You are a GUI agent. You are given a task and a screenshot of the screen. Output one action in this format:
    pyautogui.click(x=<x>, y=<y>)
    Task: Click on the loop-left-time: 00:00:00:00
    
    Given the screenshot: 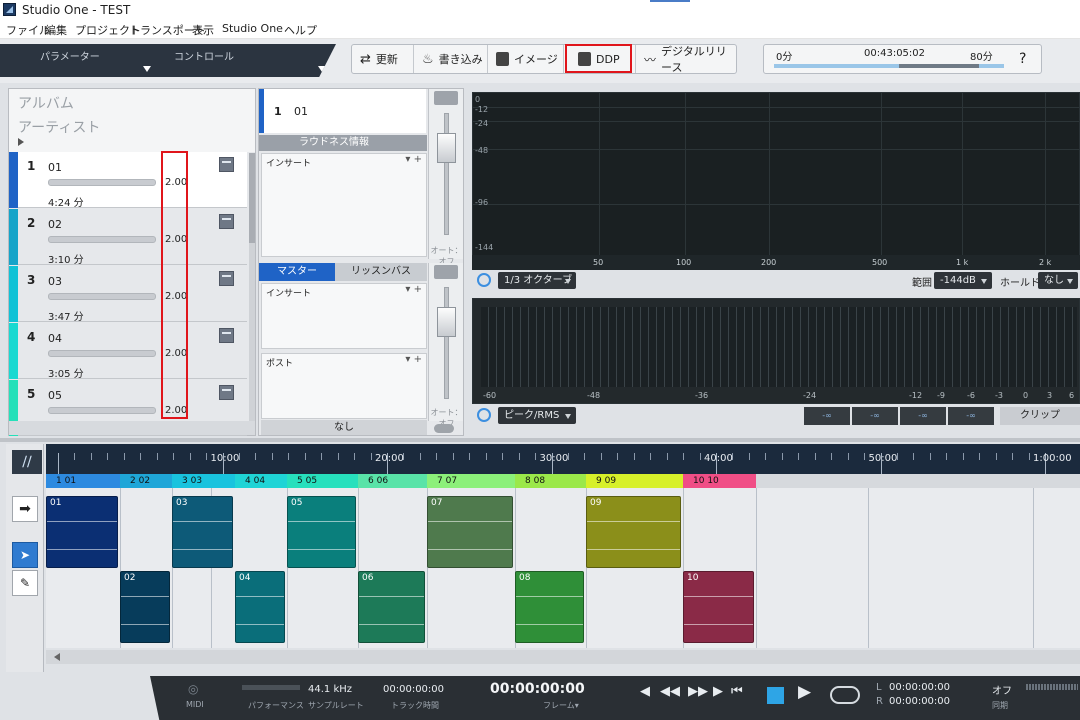 What is the action you would take?
    pyautogui.click(x=919, y=687)
    